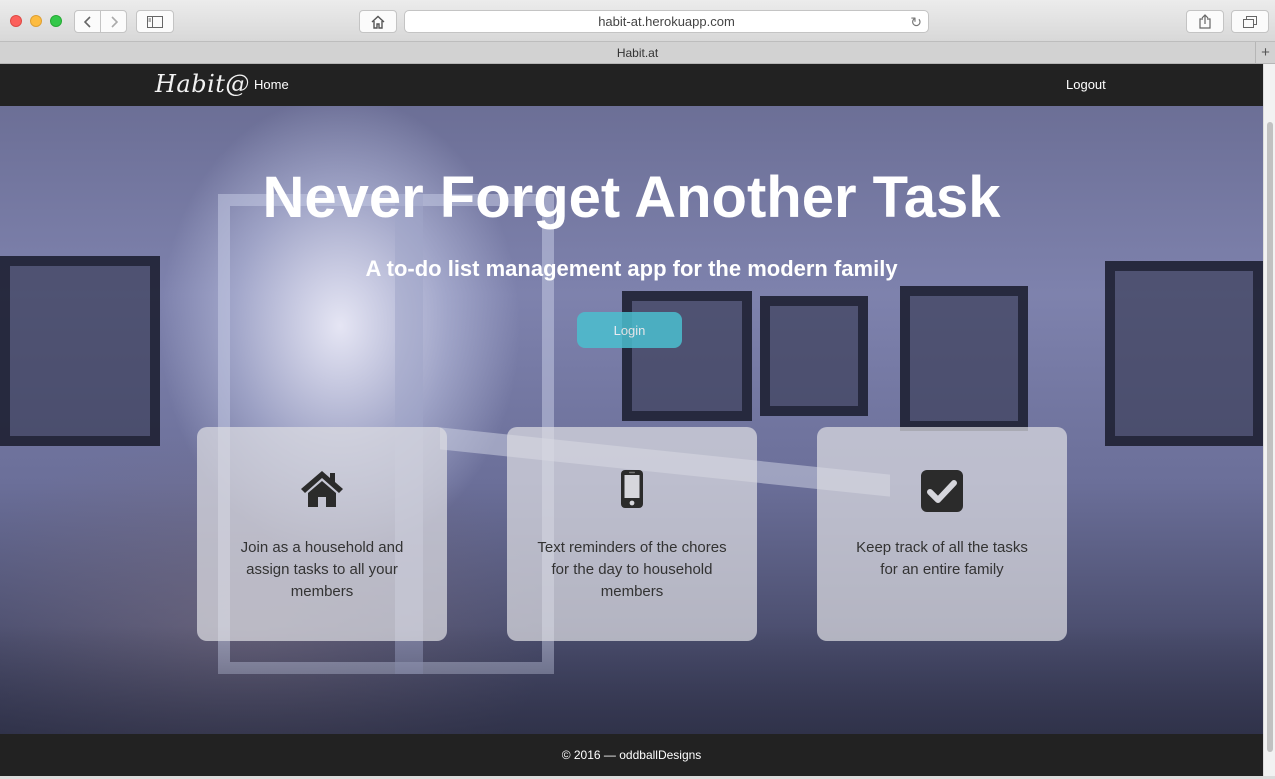 This screenshot has width=1275, height=779. What do you see at coordinates (202, 84) in the screenshot?
I see `brand-logo: Habit@` at bounding box center [202, 84].